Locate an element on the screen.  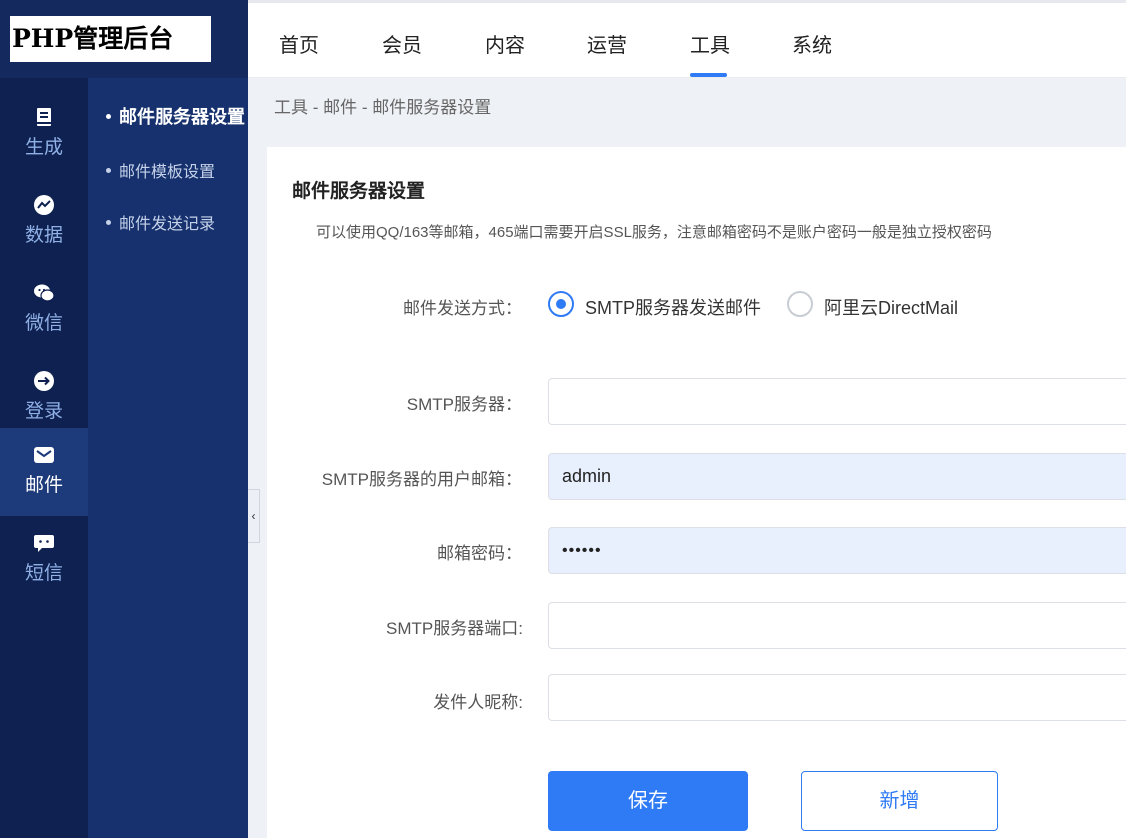
nav-item-home: 首页 is located at coordinates (299, 43).